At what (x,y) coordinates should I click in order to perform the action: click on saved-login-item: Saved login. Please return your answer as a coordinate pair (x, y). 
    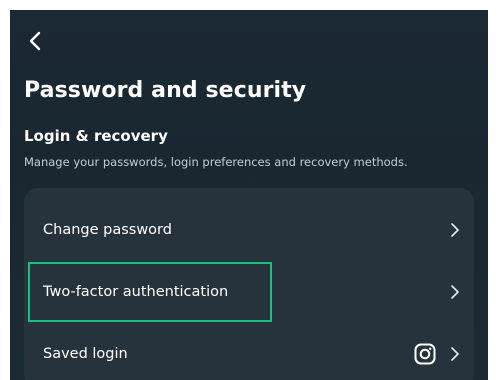
    Looking at the image, I should click on (249, 352).